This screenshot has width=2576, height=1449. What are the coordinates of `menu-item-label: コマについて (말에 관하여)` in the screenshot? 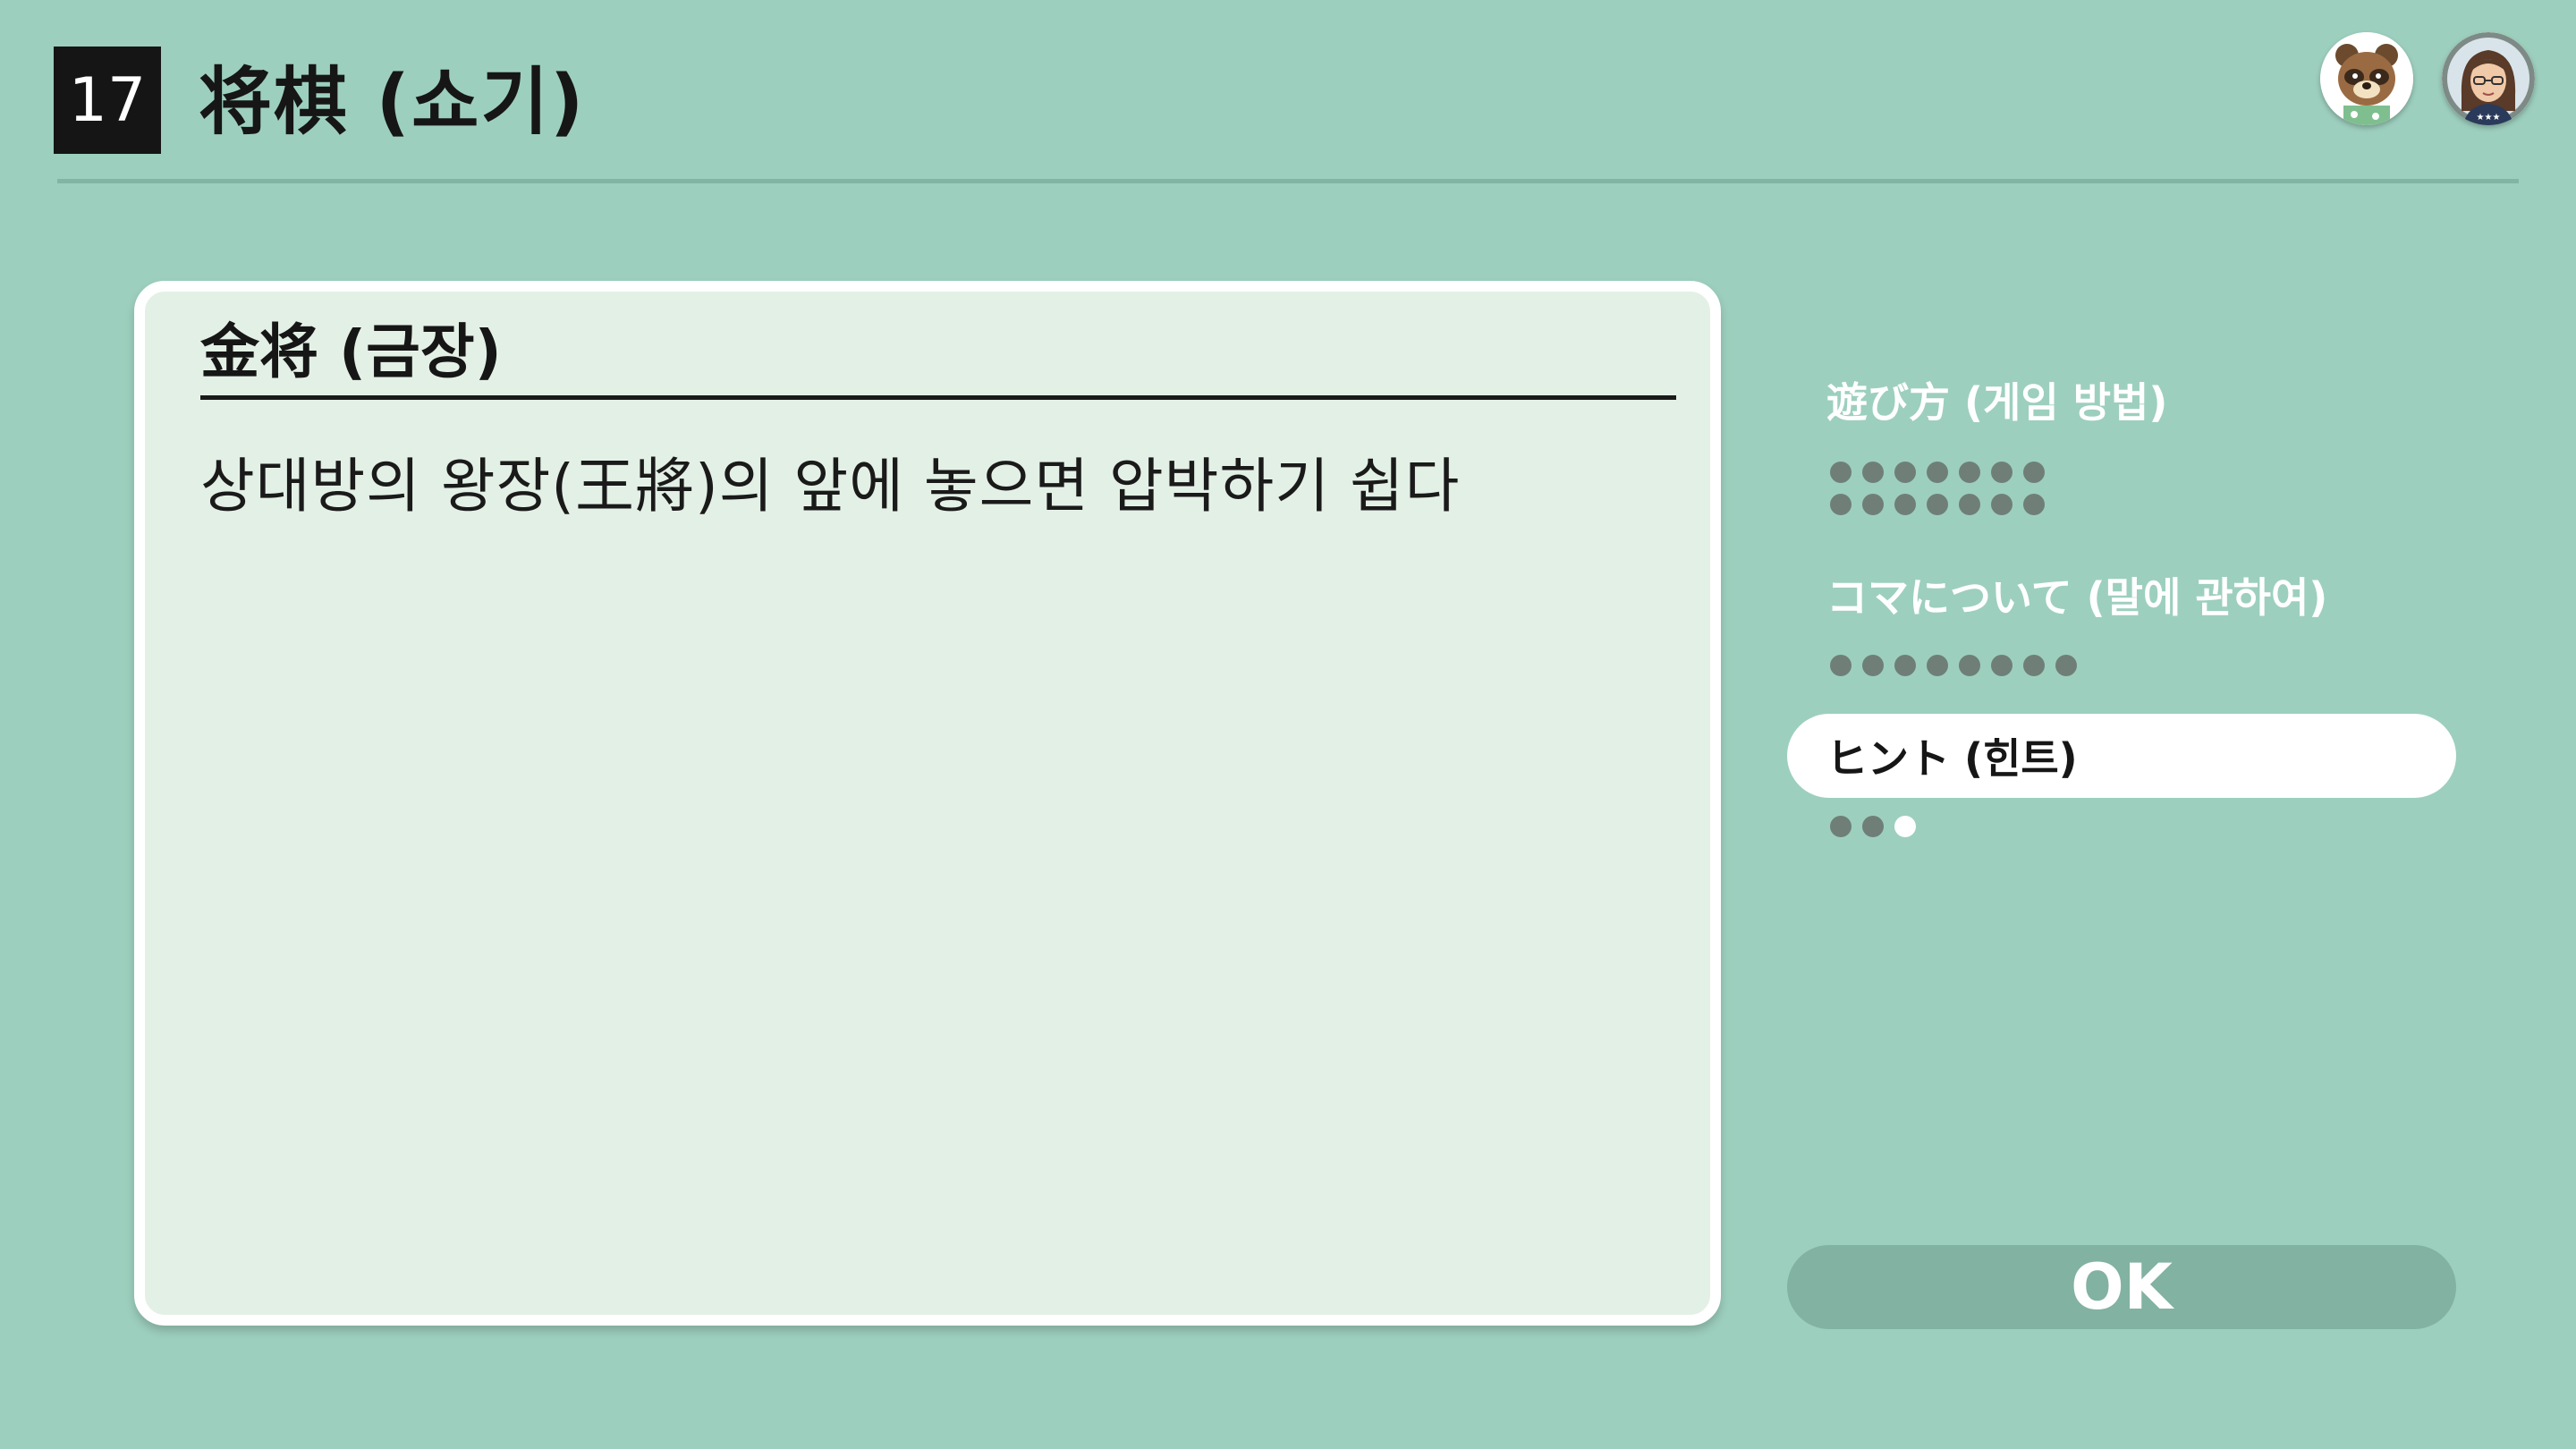 It's located at (2077, 597).